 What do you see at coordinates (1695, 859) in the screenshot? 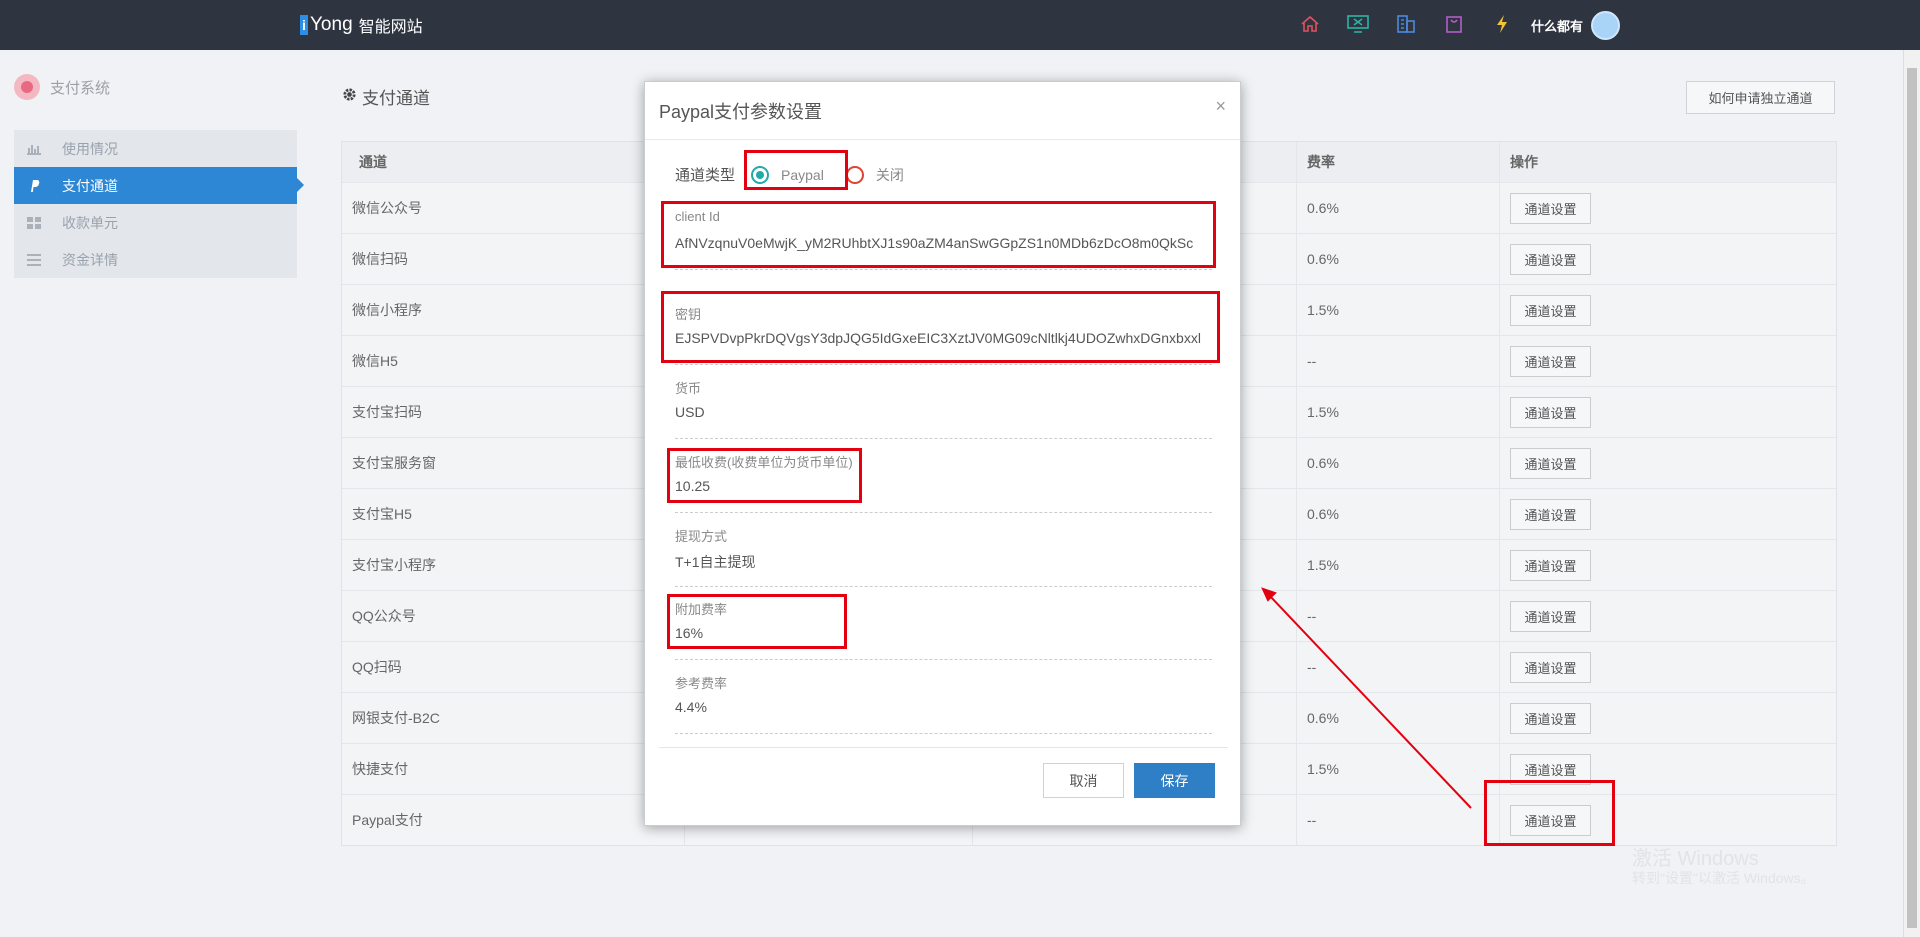
I see `windows-watermark-title: 激活 Windows` at bounding box center [1695, 859].